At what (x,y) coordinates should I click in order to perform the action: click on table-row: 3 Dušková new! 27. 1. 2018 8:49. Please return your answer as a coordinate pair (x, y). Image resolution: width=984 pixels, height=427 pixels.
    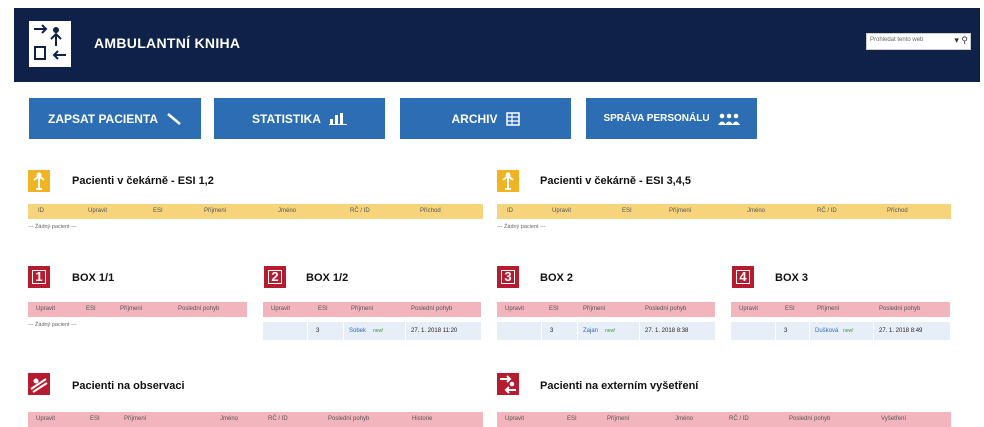
    Looking at the image, I should click on (840, 331).